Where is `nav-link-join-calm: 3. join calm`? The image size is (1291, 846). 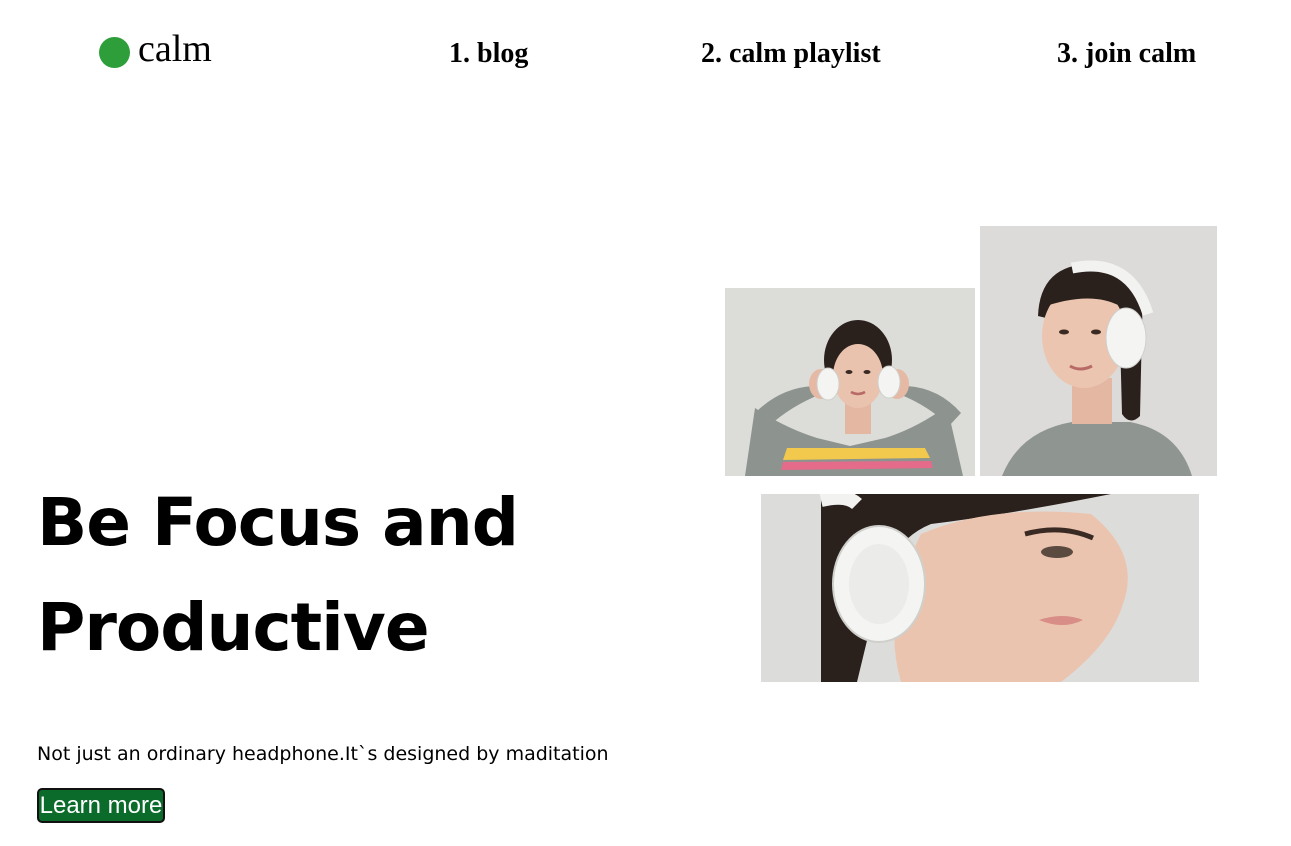
nav-link-join-calm: 3. join calm is located at coordinates (1126, 54).